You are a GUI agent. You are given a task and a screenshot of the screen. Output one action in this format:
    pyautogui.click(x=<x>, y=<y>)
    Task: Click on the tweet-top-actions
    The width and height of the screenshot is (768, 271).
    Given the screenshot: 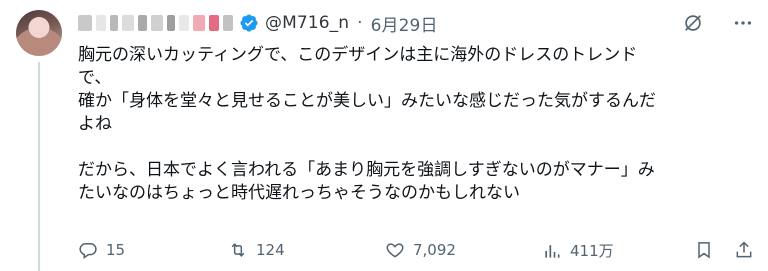 What is the action you would take?
    pyautogui.click(x=718, y=23)
    